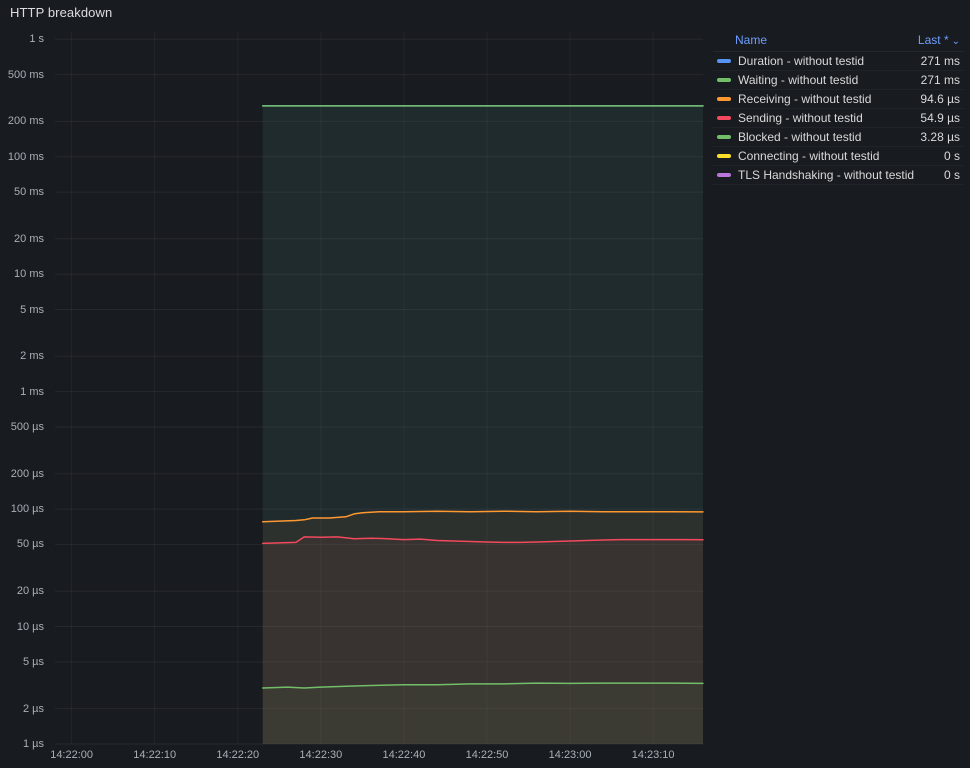  Describe the element at coordinates (825, 99) in the screenshot. I see `legend-series-label: Receiving - without testid` at that location.